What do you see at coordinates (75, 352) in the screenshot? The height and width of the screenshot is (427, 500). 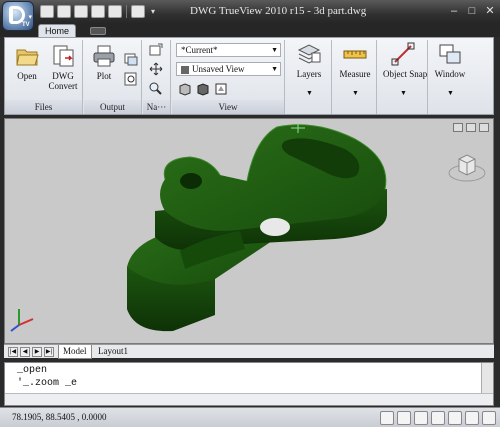 I see `tab-model: Model` at bounding box center [75, 352].